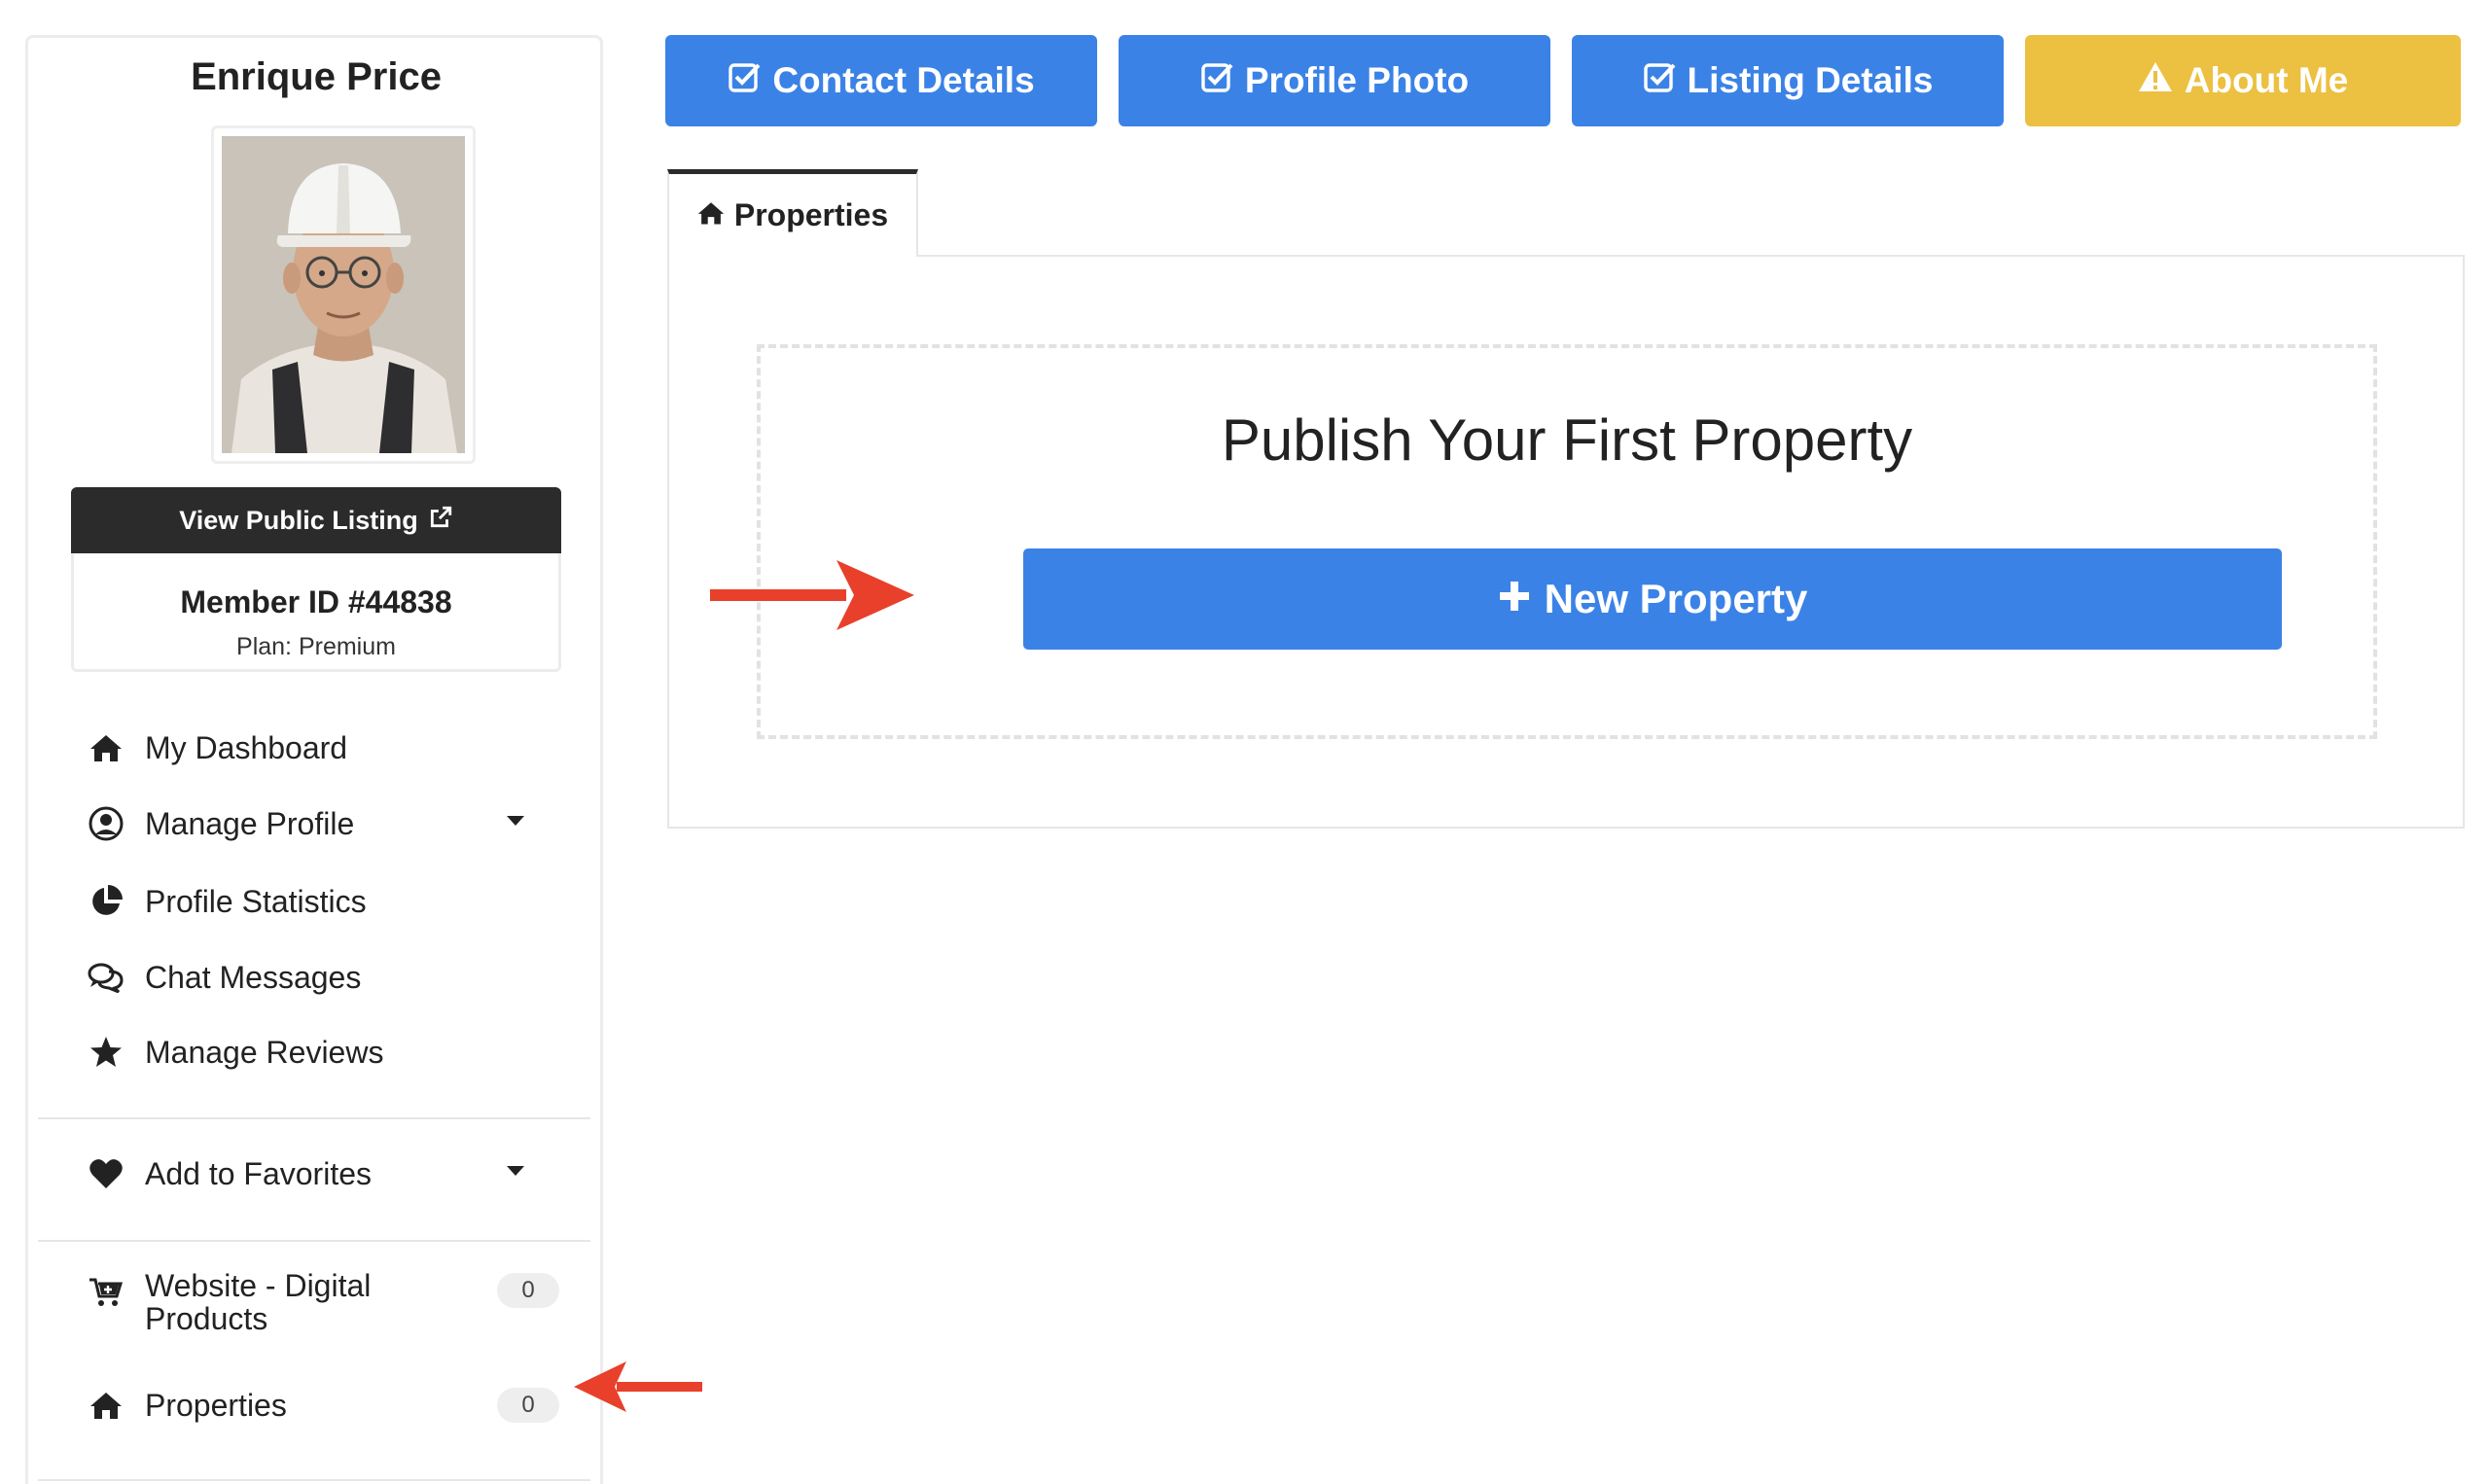 The width and height of the screenshot is (2490, 1484). Describe the element at coordinates (903, 80) in the screenshot. I see `step-label: Contact Details` at that location.